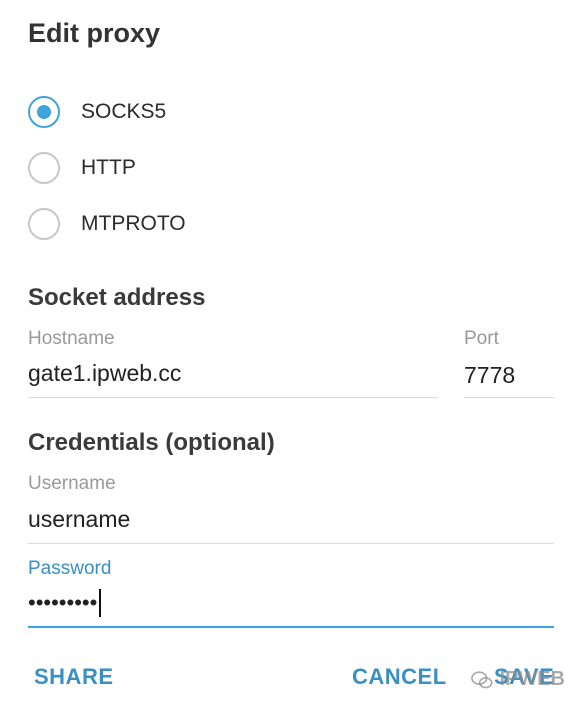 Image resolution: width=575 pixels, height=711 pixels. What do you see at coordinates (532, 679) in the screenshot?
I see `watermark-text: IPWEB` at bounding box center [532, 679].